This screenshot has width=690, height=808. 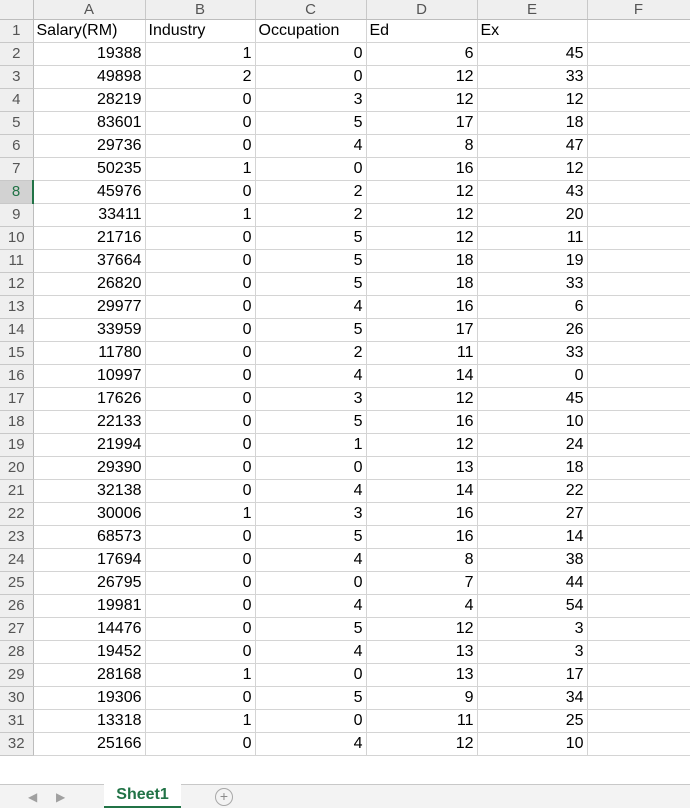 What do you see at coordinates (422, 629) in the screenshot?
I see `cell-d27: 12` at bounding box center [422, 629].